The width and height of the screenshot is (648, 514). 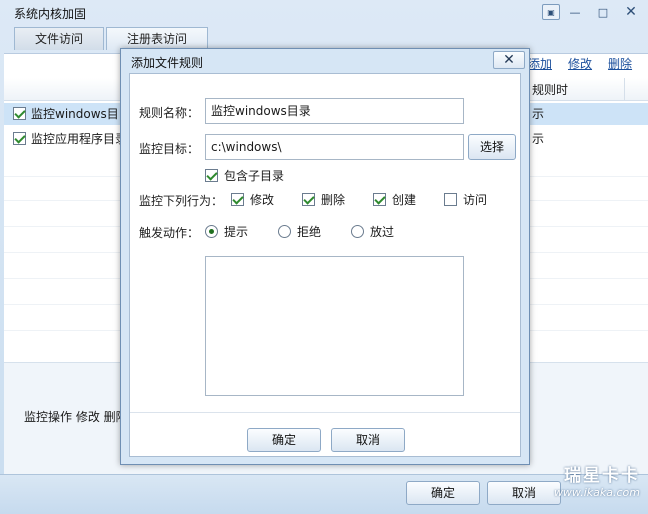 I want to click on tab-file-access: 文件访问, so click(x=59, y=38).